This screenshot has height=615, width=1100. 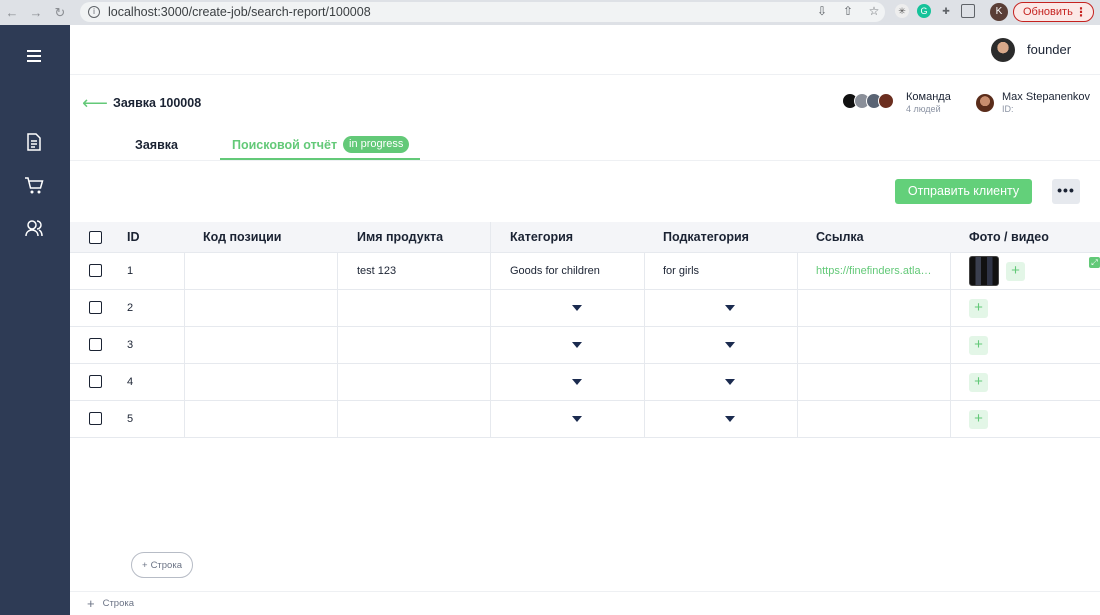 I want to click on team-avatar, so click(x=886, y=101).